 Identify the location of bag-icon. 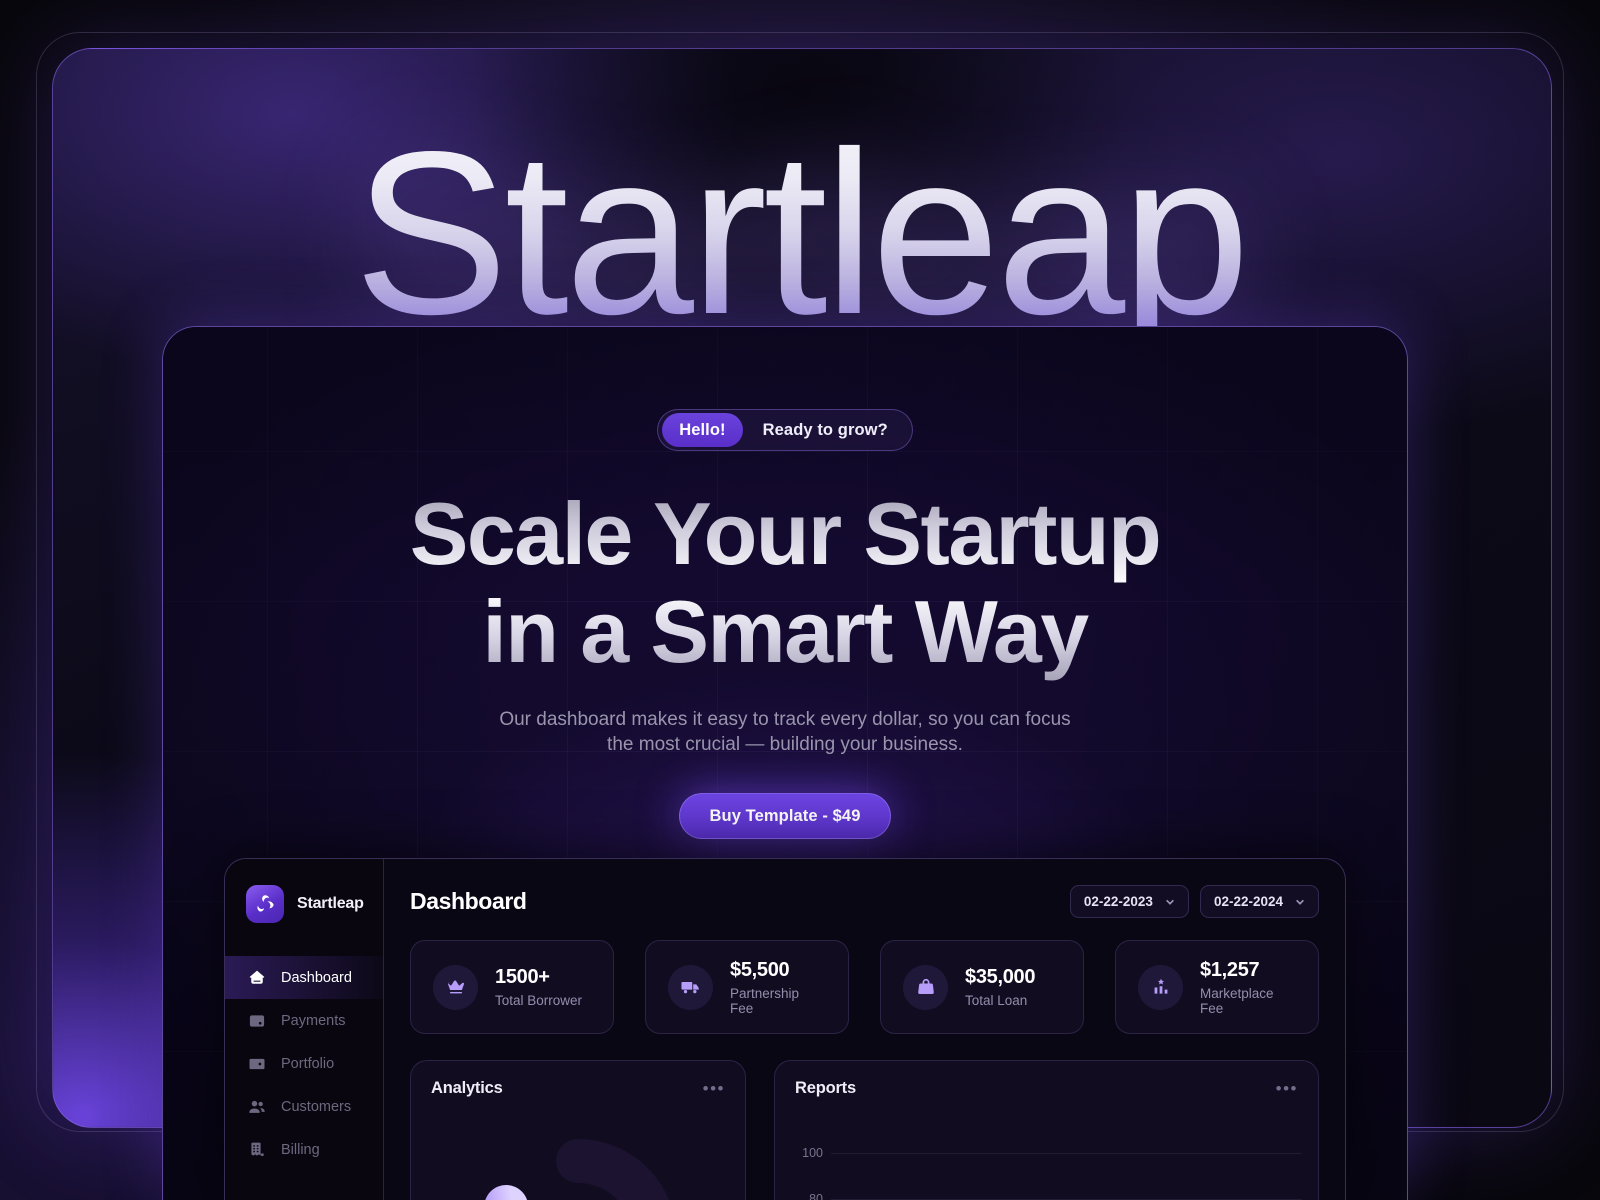
(925, 987).